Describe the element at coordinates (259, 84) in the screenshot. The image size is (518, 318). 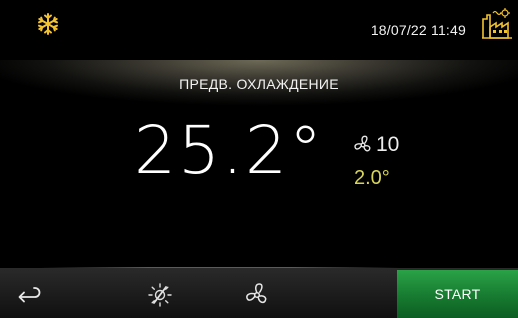
I see `mode-title: ПРЕДВ. ОХЛАЖДЕНИЕ` at that location.